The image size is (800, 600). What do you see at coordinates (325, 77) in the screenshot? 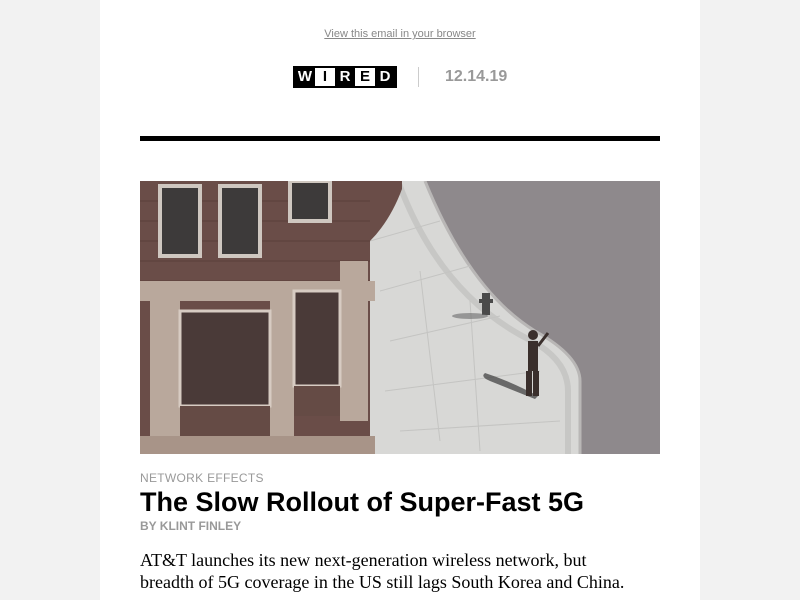
I see `logo-letter: I` at bounding box center [325, 77].